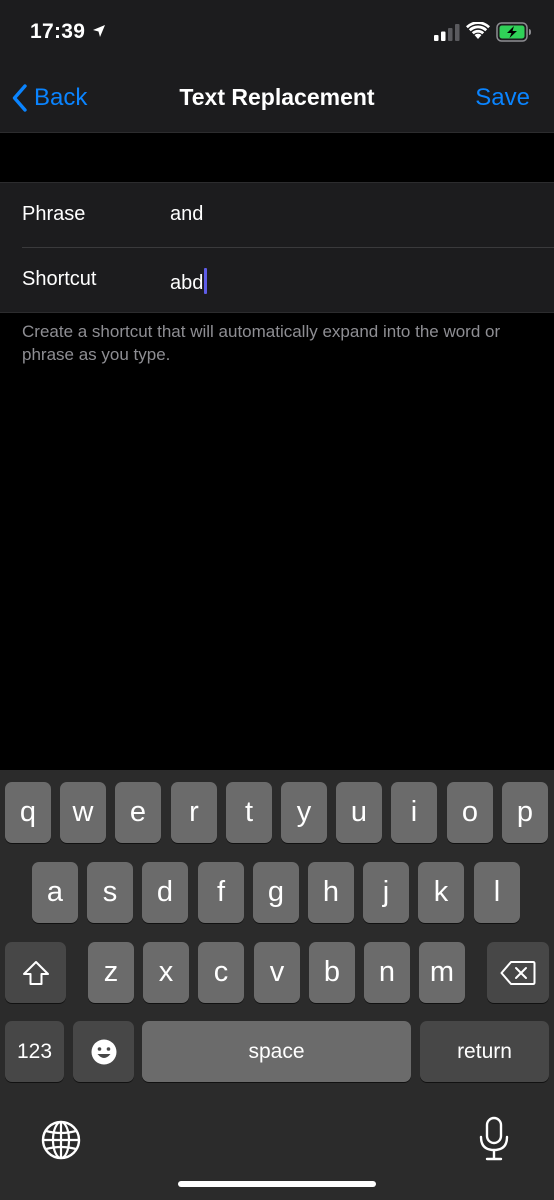 The height and width of the screenshot is (1200, 554). What do you see at coordinates (59, 279) in the screenshot?
I see `shortcut-label: Shortcut` at bounding box center [59, 279].